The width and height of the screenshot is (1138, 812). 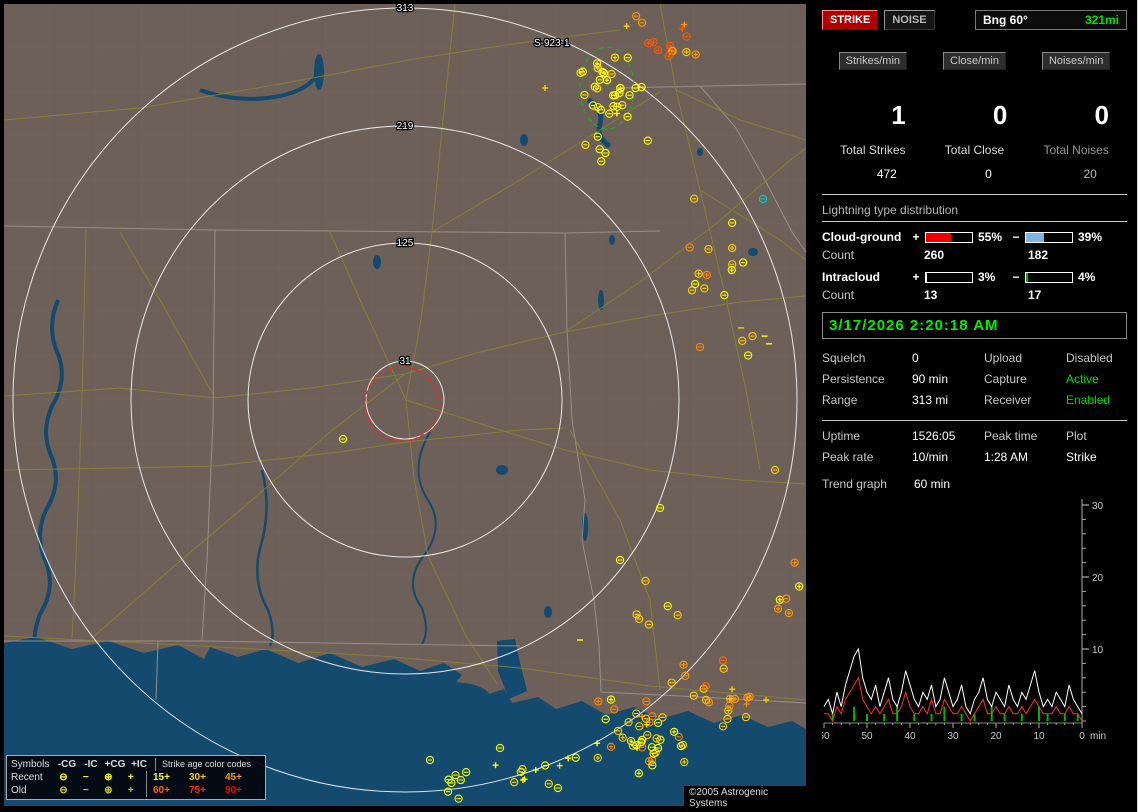 I want to click on ic-negative-bar-fill, so click(x=1027, y=277).